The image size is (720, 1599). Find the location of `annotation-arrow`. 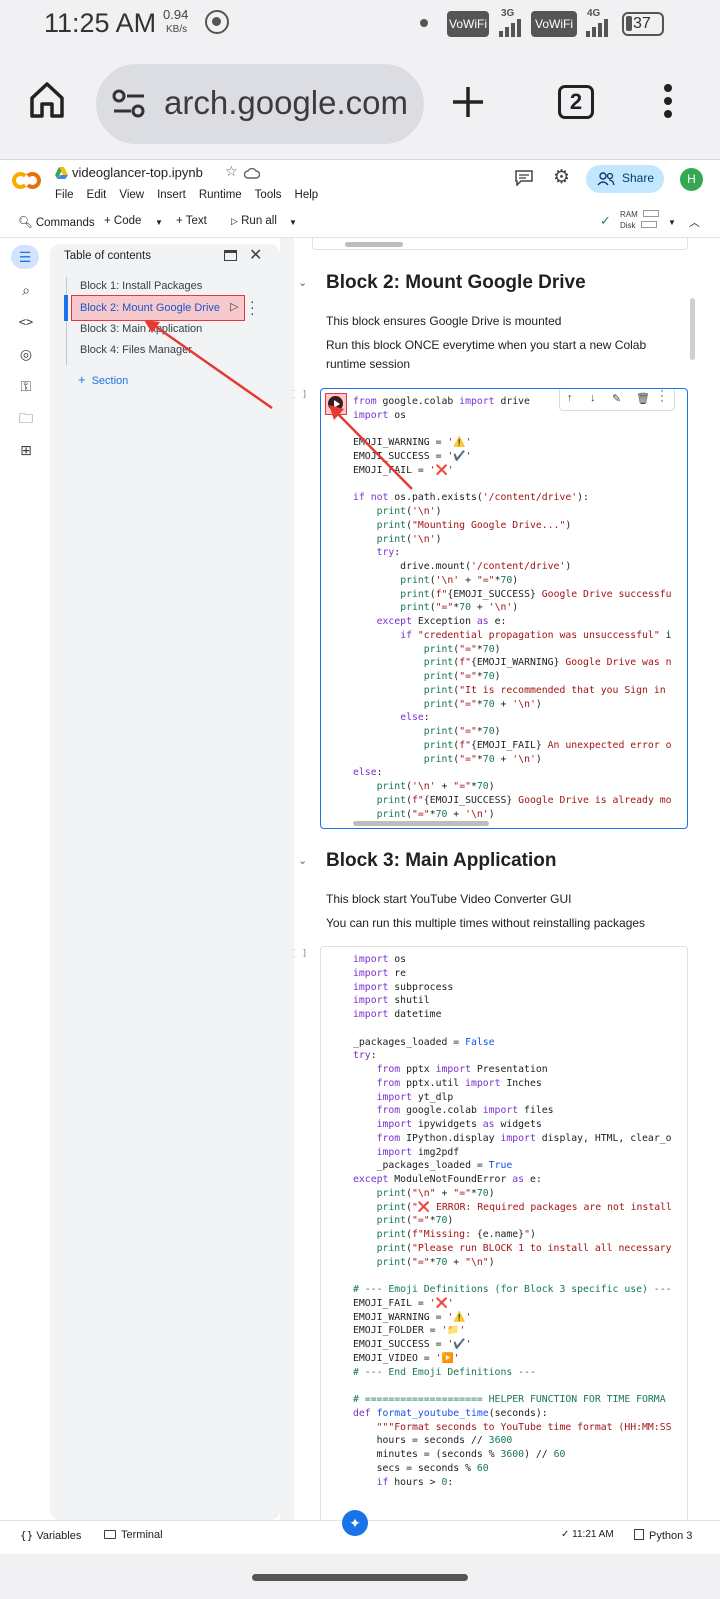

annotation-arrow is located at coordinates (371, 447).